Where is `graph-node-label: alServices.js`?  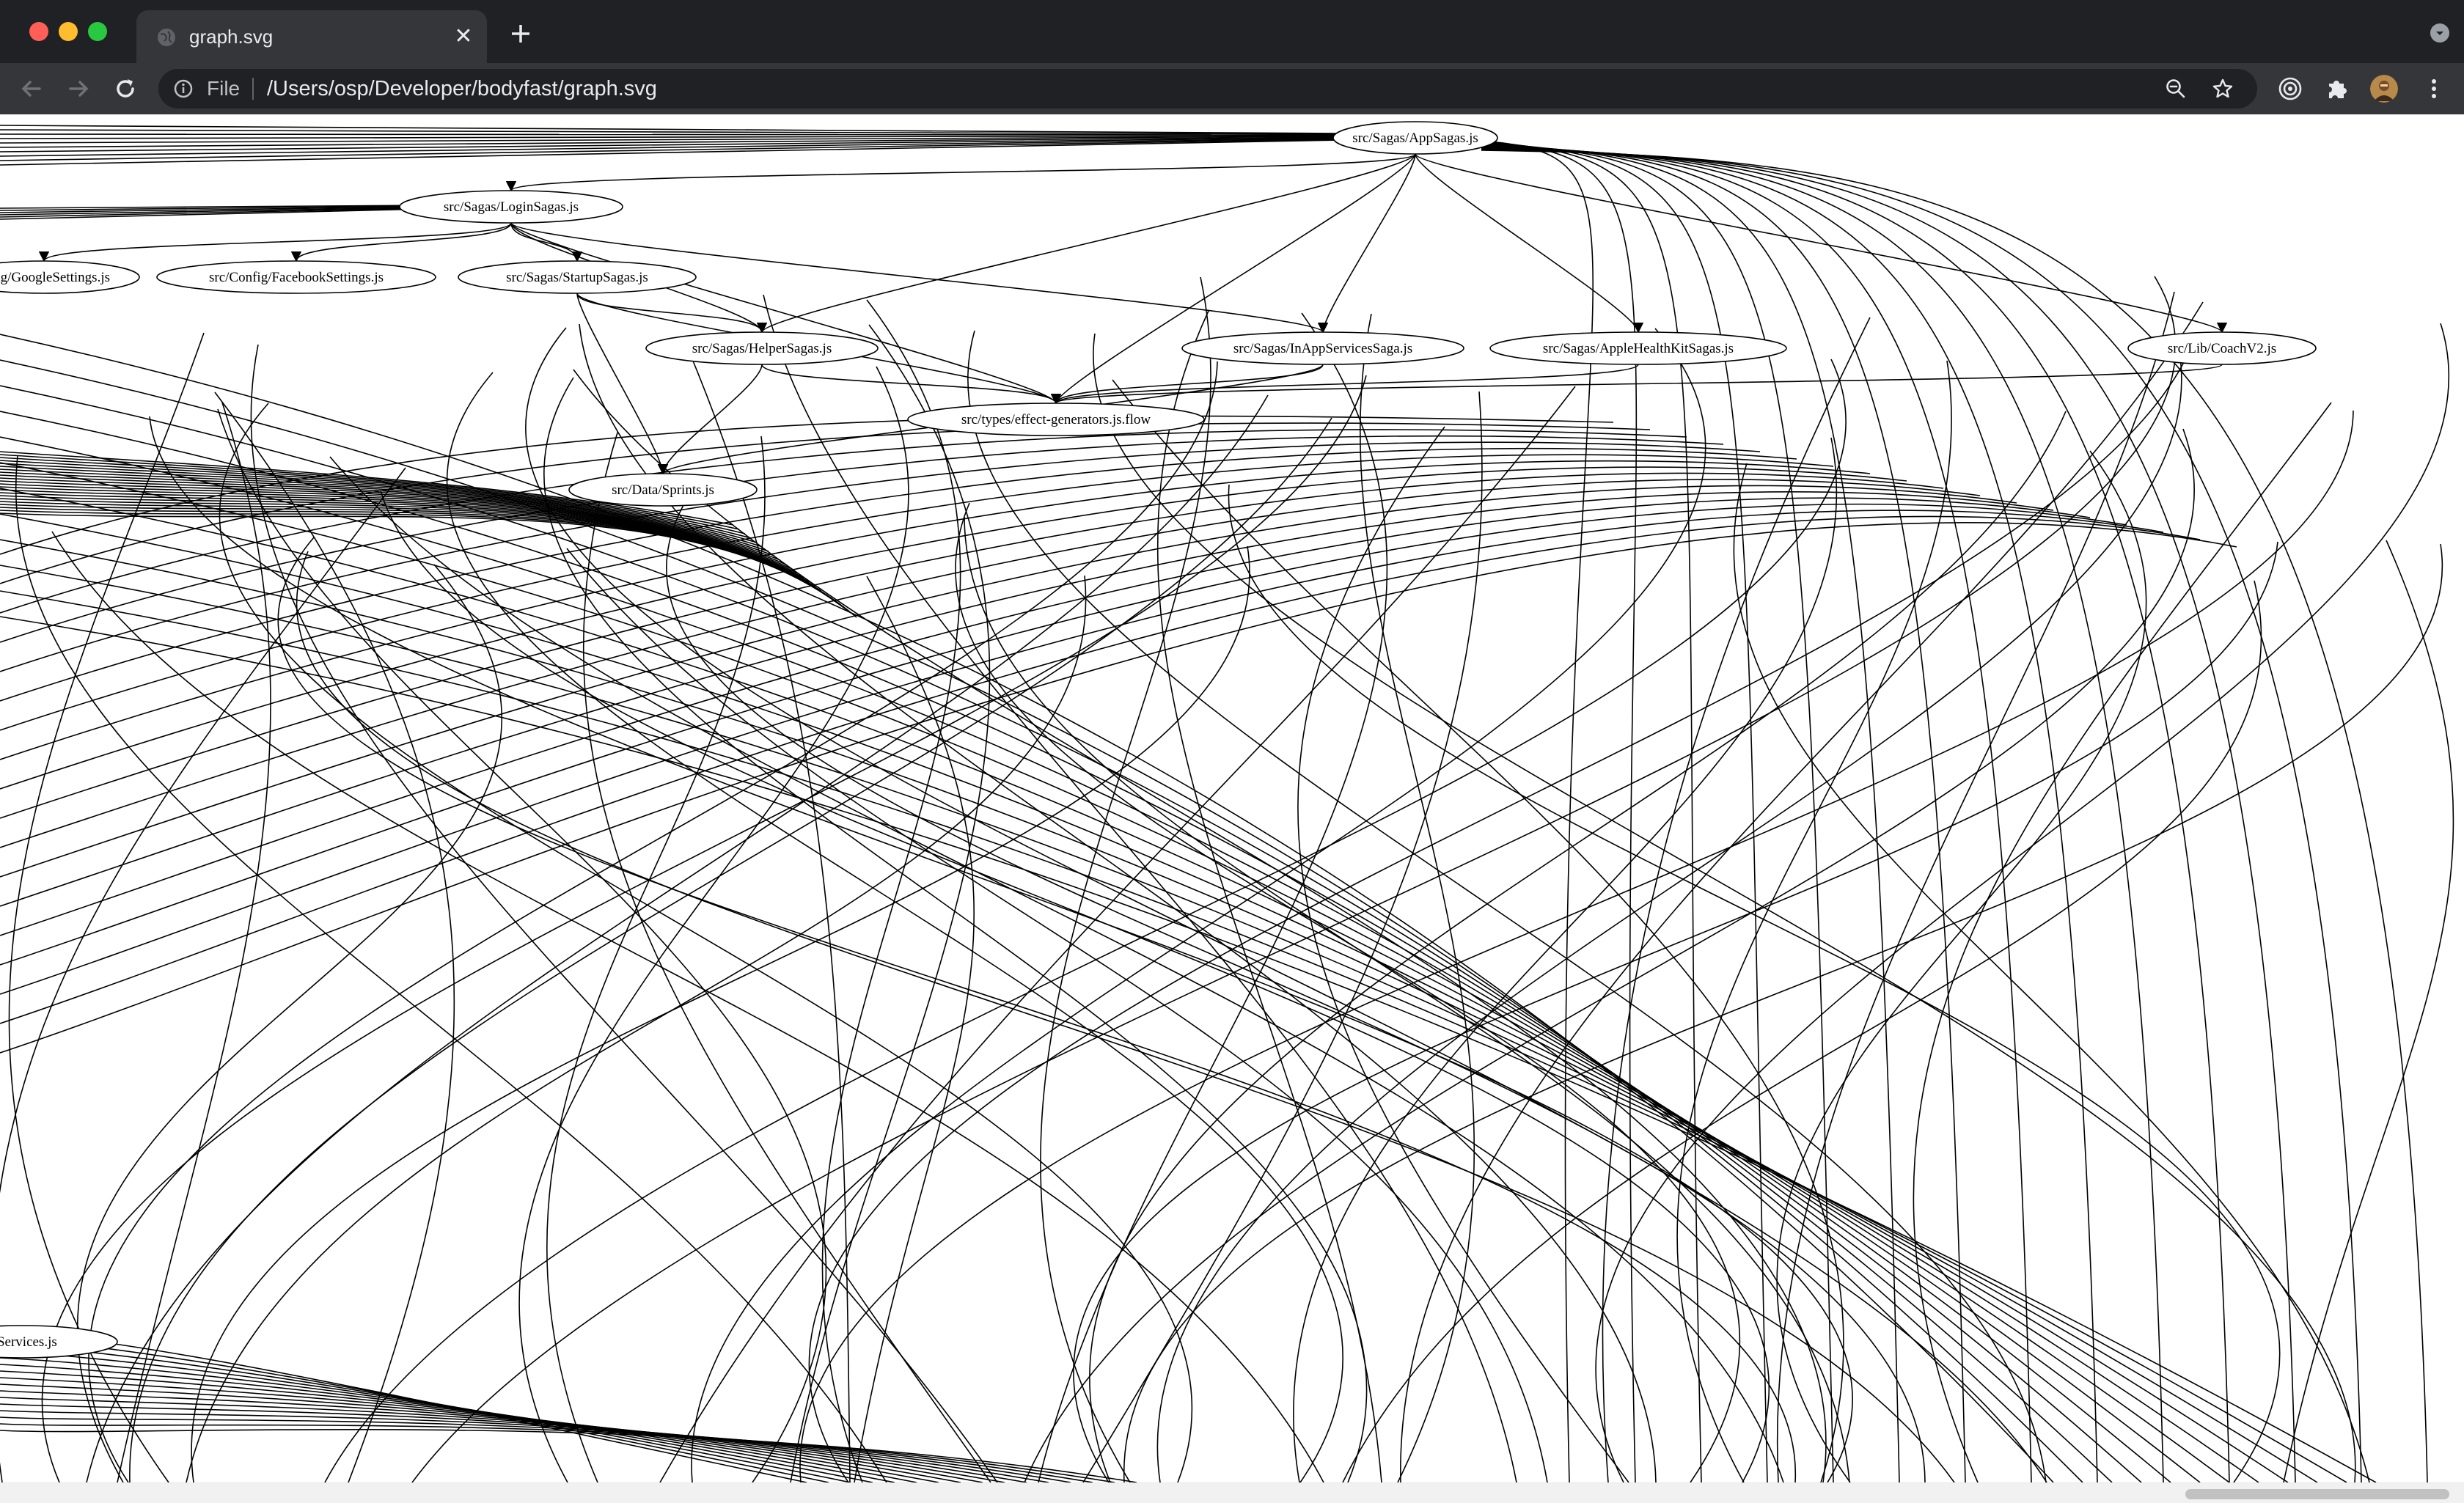 graph-node-label: alServices.js is located at coordinates (28, 1342).